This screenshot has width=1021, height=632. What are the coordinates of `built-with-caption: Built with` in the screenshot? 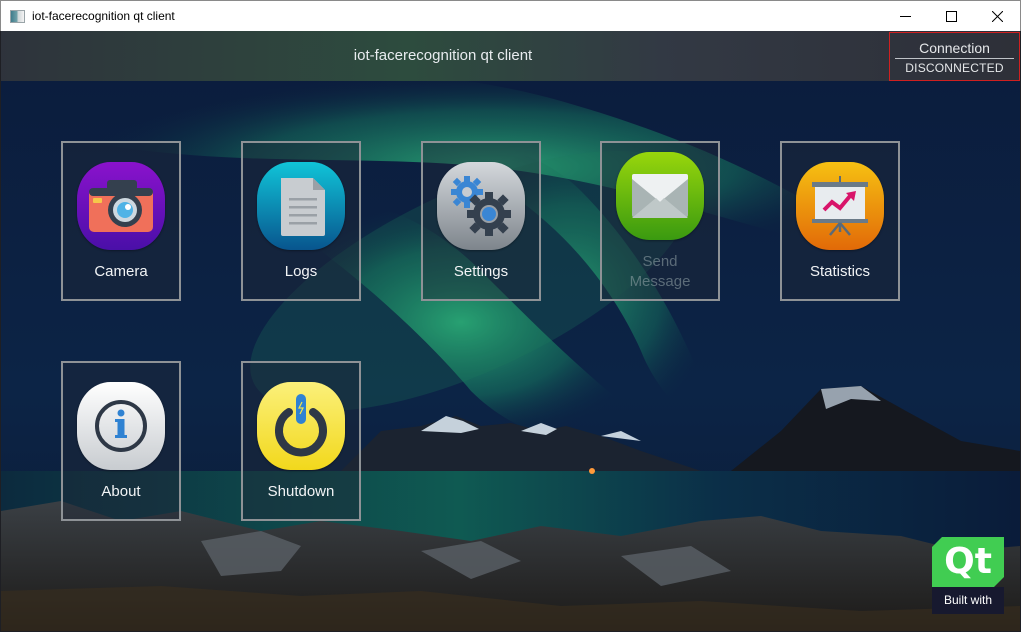 It's located at (968, 600).